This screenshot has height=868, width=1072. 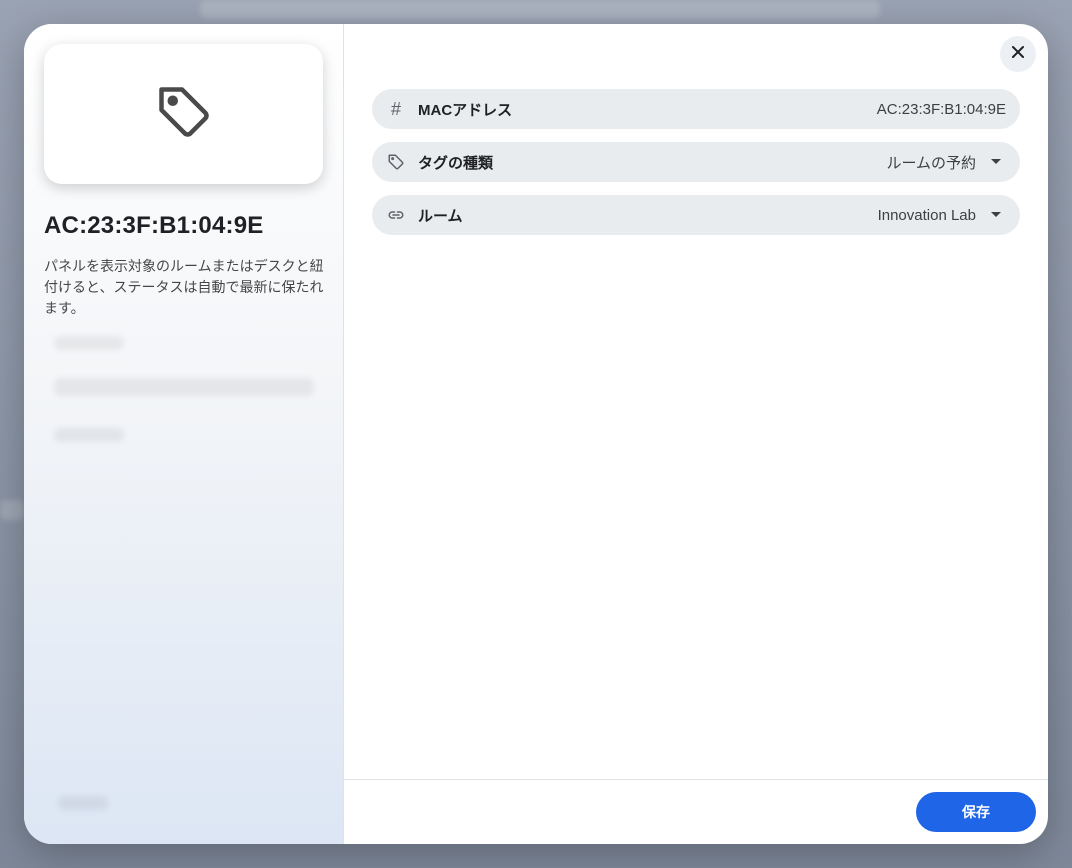 What do you see at coordinates (696, 109) in the screenshot?
I see `mac-address-row: # MACアドレス AC:23:3F:B1:04:9E` at bounding box center [696, 109].